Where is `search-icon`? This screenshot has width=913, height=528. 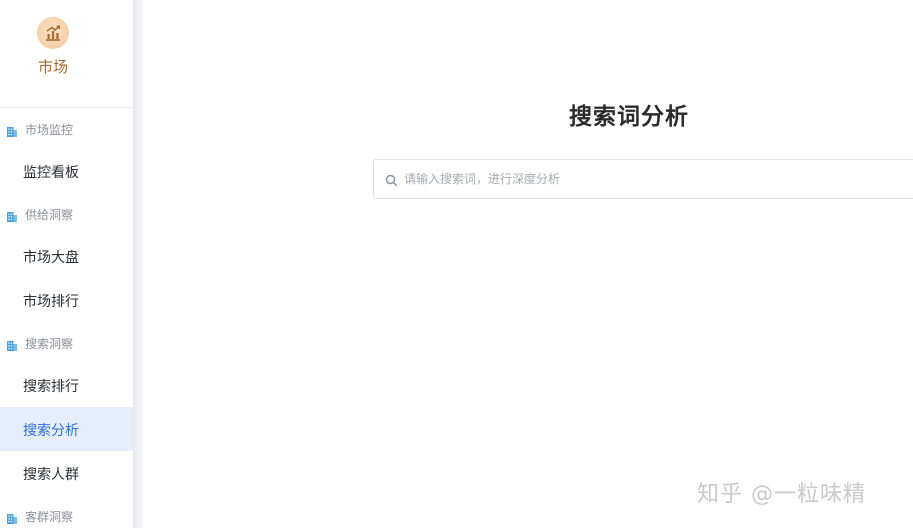 search-icon is located at coordinates (391, 181).